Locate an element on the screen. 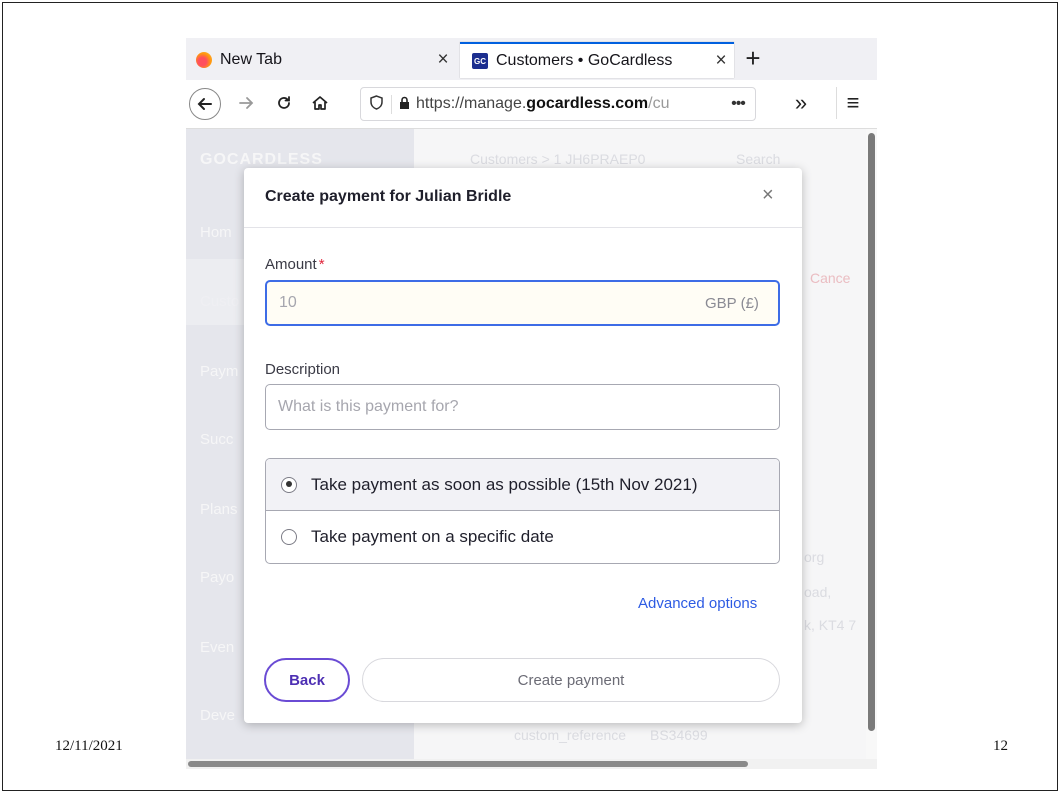  create-payment-button: Create payment is located at coordinates (571, 680).